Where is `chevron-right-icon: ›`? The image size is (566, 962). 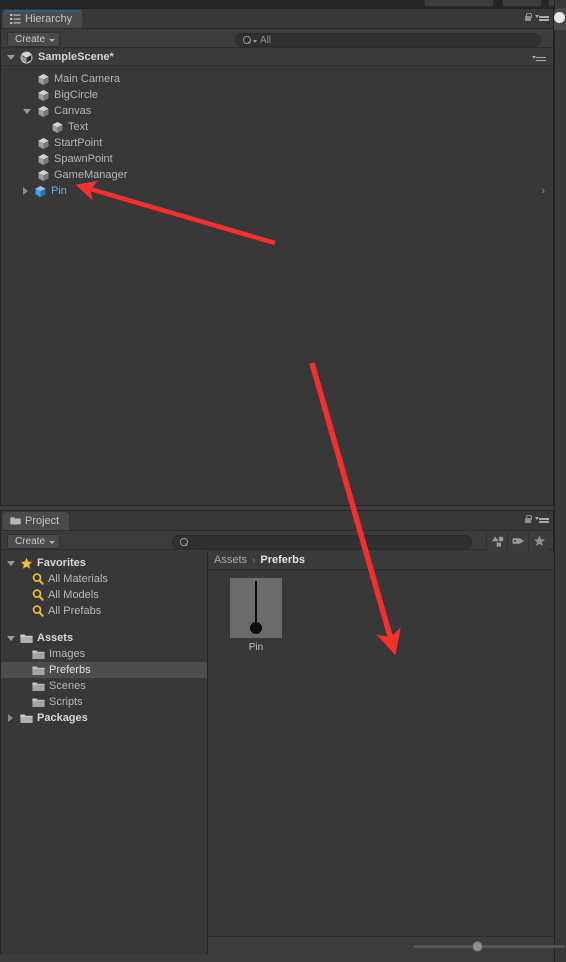
chevron-right-icon: › is located at coordinates (543, 191).